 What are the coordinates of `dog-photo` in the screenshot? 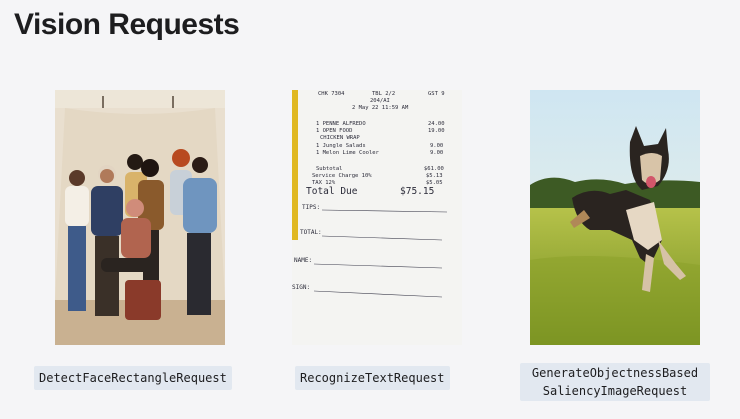 It's located at (615, 217).